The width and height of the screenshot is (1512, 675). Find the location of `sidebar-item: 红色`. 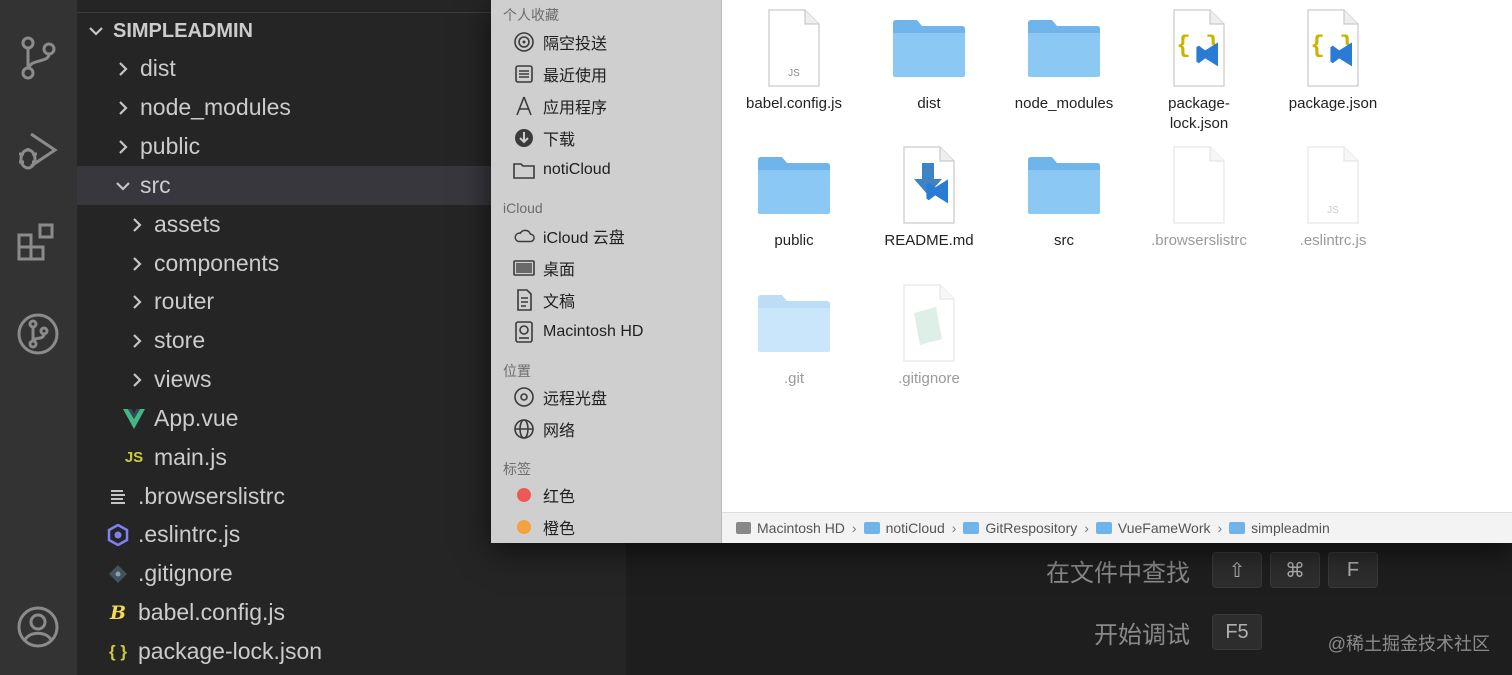

sidebar-item: 红色 is located at coordinates (544, 495).